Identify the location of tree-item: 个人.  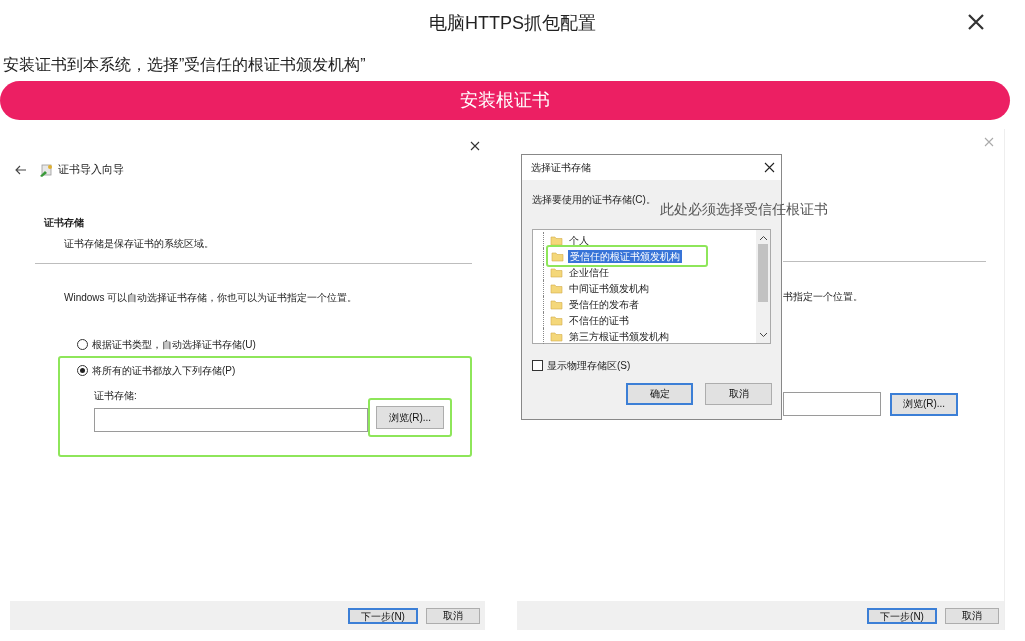
(579, 240).